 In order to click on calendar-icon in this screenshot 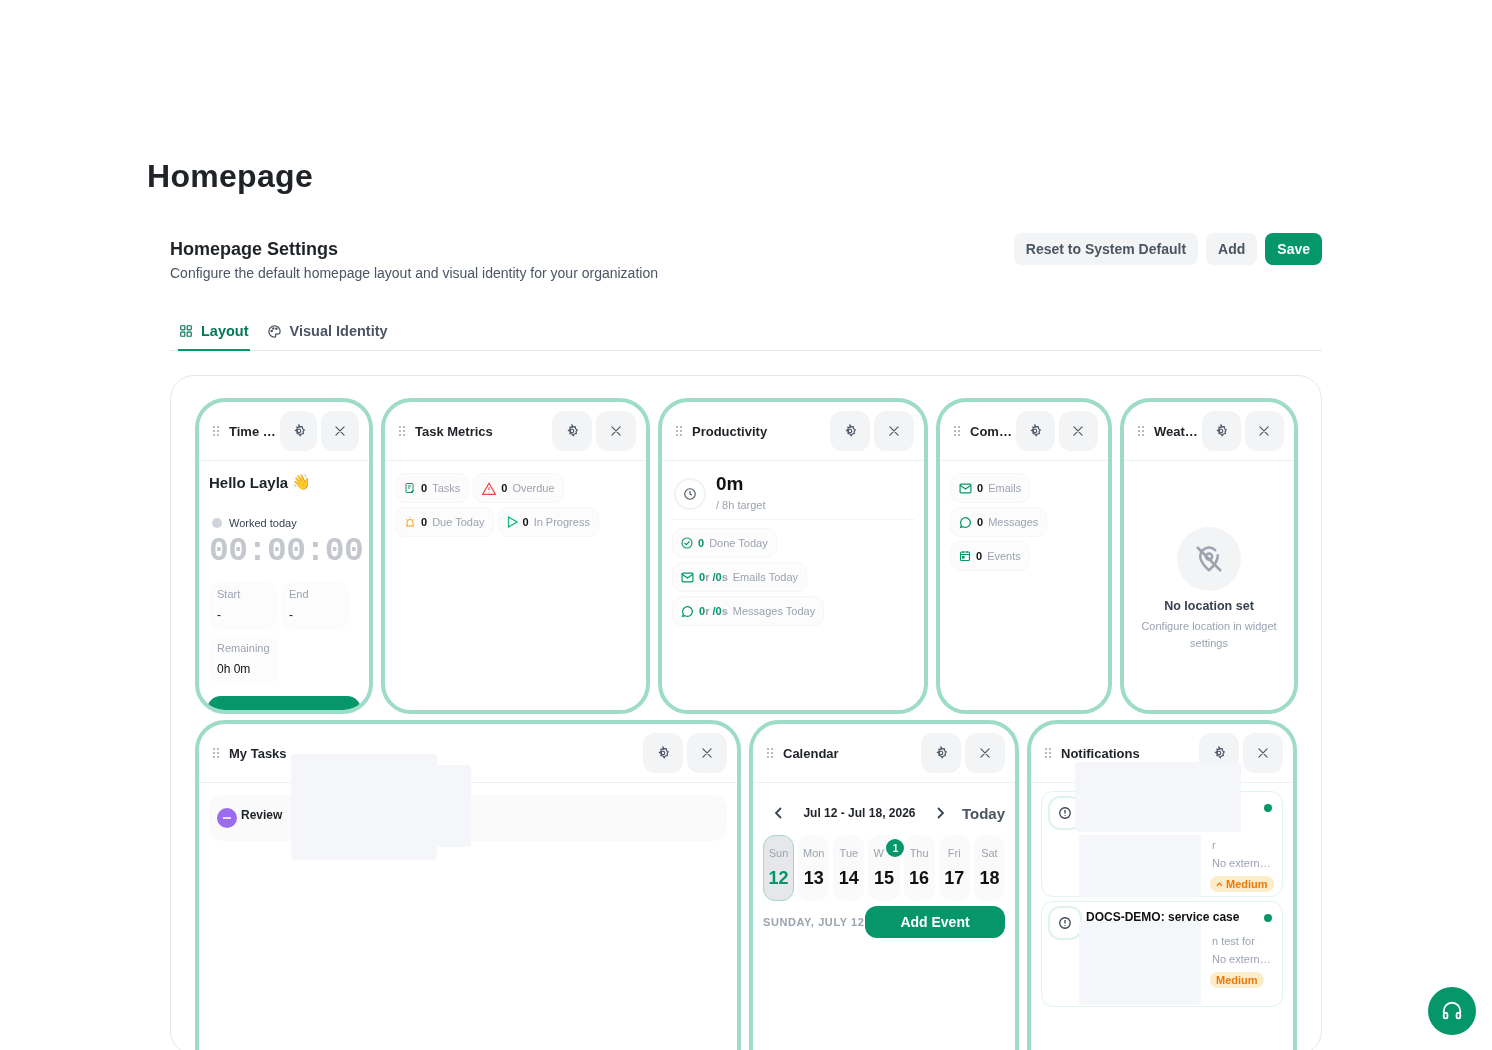, I will do `click(965, 556)`.